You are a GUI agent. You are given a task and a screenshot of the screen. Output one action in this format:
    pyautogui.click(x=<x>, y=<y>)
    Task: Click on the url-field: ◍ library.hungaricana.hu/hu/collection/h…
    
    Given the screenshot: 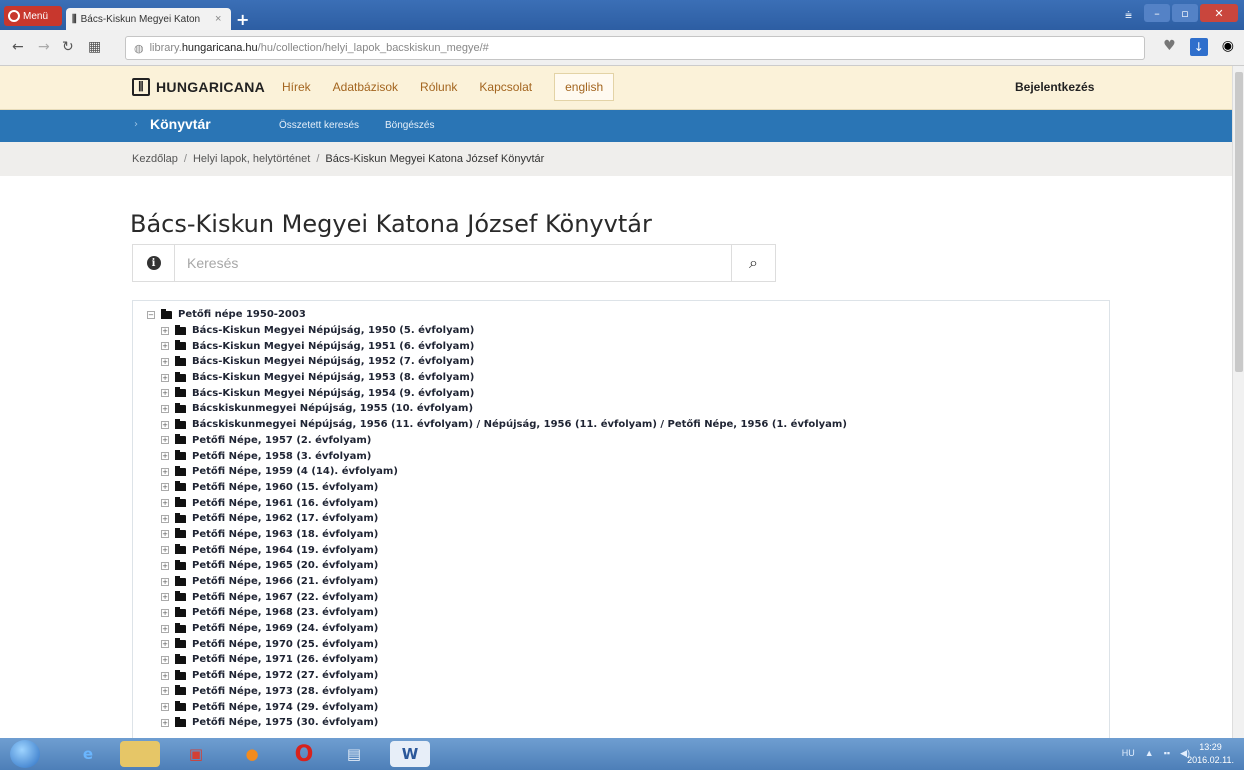 What is the action you would take?
    pyautogui.click(x=635, y=48)
    